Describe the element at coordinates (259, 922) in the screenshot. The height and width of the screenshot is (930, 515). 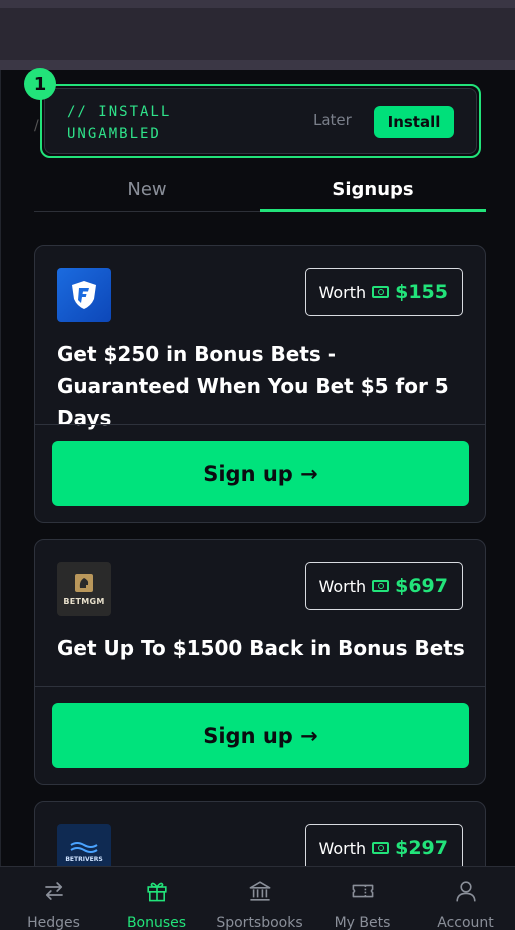
I see `nav-label: Sportsbooks` at that location.